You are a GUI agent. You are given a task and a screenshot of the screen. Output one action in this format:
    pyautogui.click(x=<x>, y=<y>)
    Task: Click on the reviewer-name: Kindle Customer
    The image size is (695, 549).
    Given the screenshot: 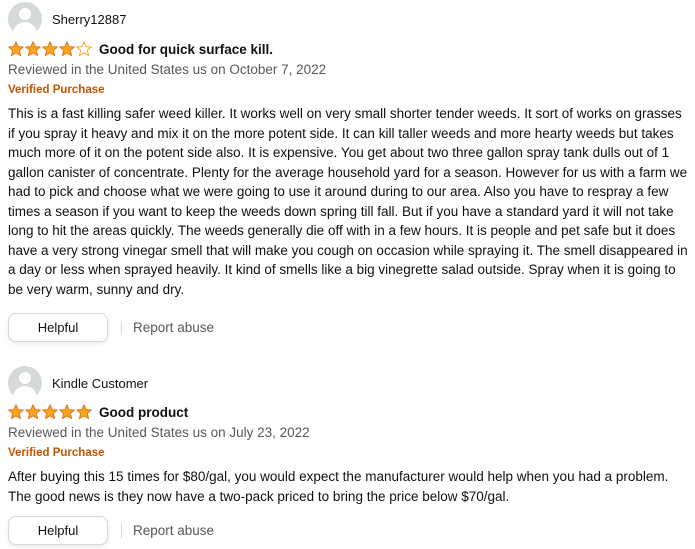 What is the action you would take?
    pyautogui.click(x=100, y=383)
    